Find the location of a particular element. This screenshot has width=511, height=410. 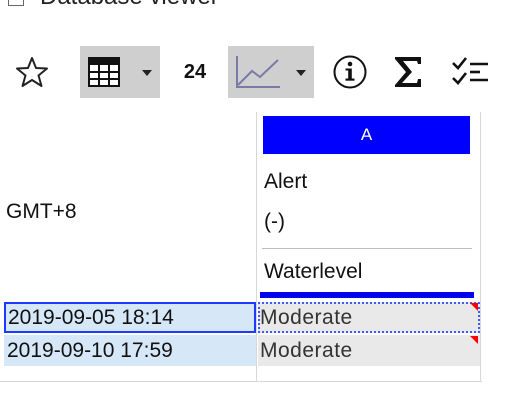

info-button is located at coordinates (350, 72).